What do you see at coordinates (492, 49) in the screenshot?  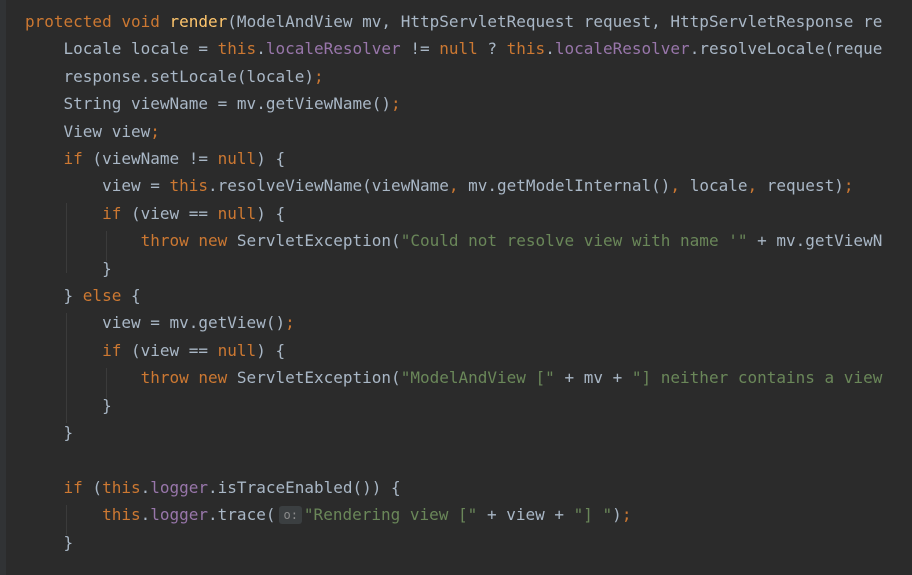 I see `code-token: ?` at bounding box center [492, 49].